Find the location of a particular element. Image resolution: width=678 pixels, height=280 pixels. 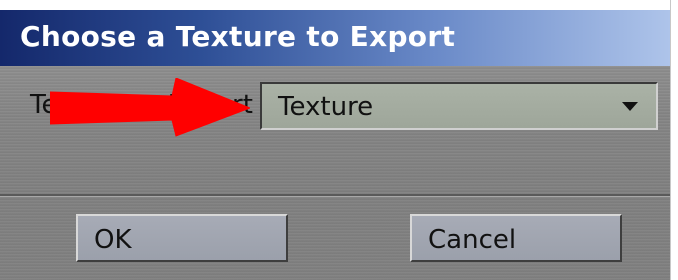

texture-select-dropdown: Texture is located at coordinates (459, 106).